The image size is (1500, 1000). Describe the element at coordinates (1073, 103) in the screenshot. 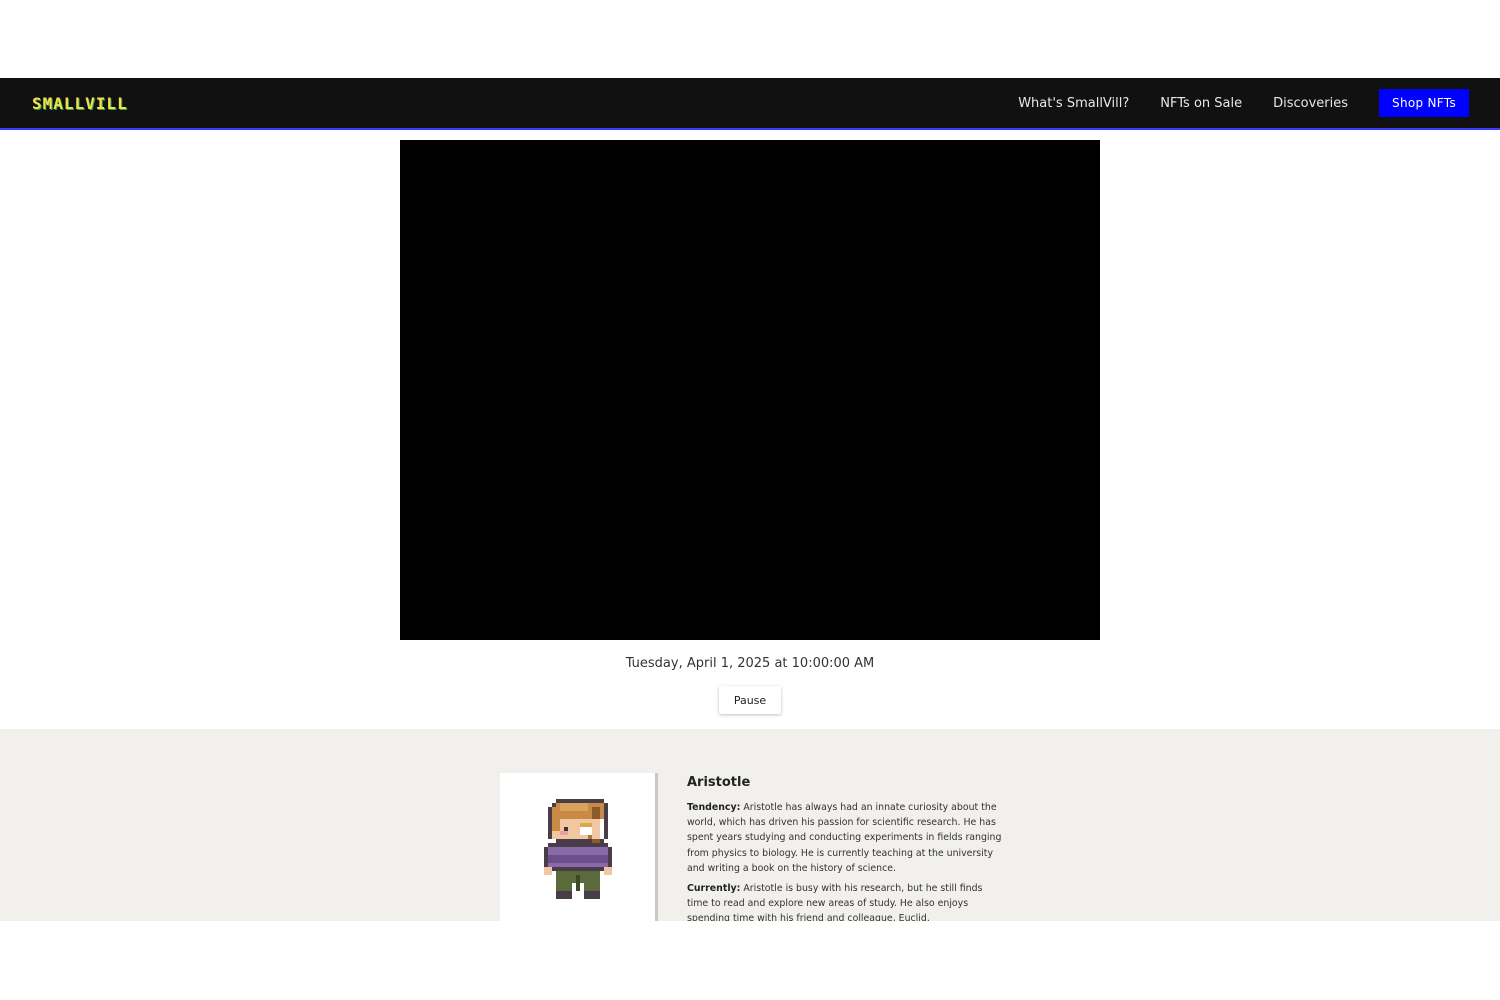

I see `nav-link-whats-smallvill: What's SmallVill?` at that location.